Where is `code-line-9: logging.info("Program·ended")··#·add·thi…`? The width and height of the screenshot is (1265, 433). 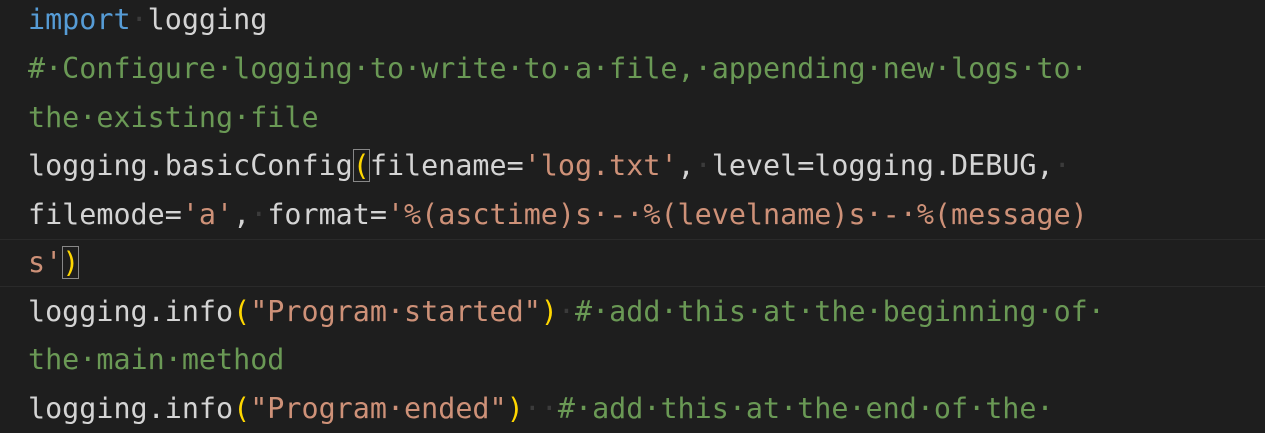 code-line-9: logging.info("Program·ended")··#·add·thi… is located at coordinates (541, 409).